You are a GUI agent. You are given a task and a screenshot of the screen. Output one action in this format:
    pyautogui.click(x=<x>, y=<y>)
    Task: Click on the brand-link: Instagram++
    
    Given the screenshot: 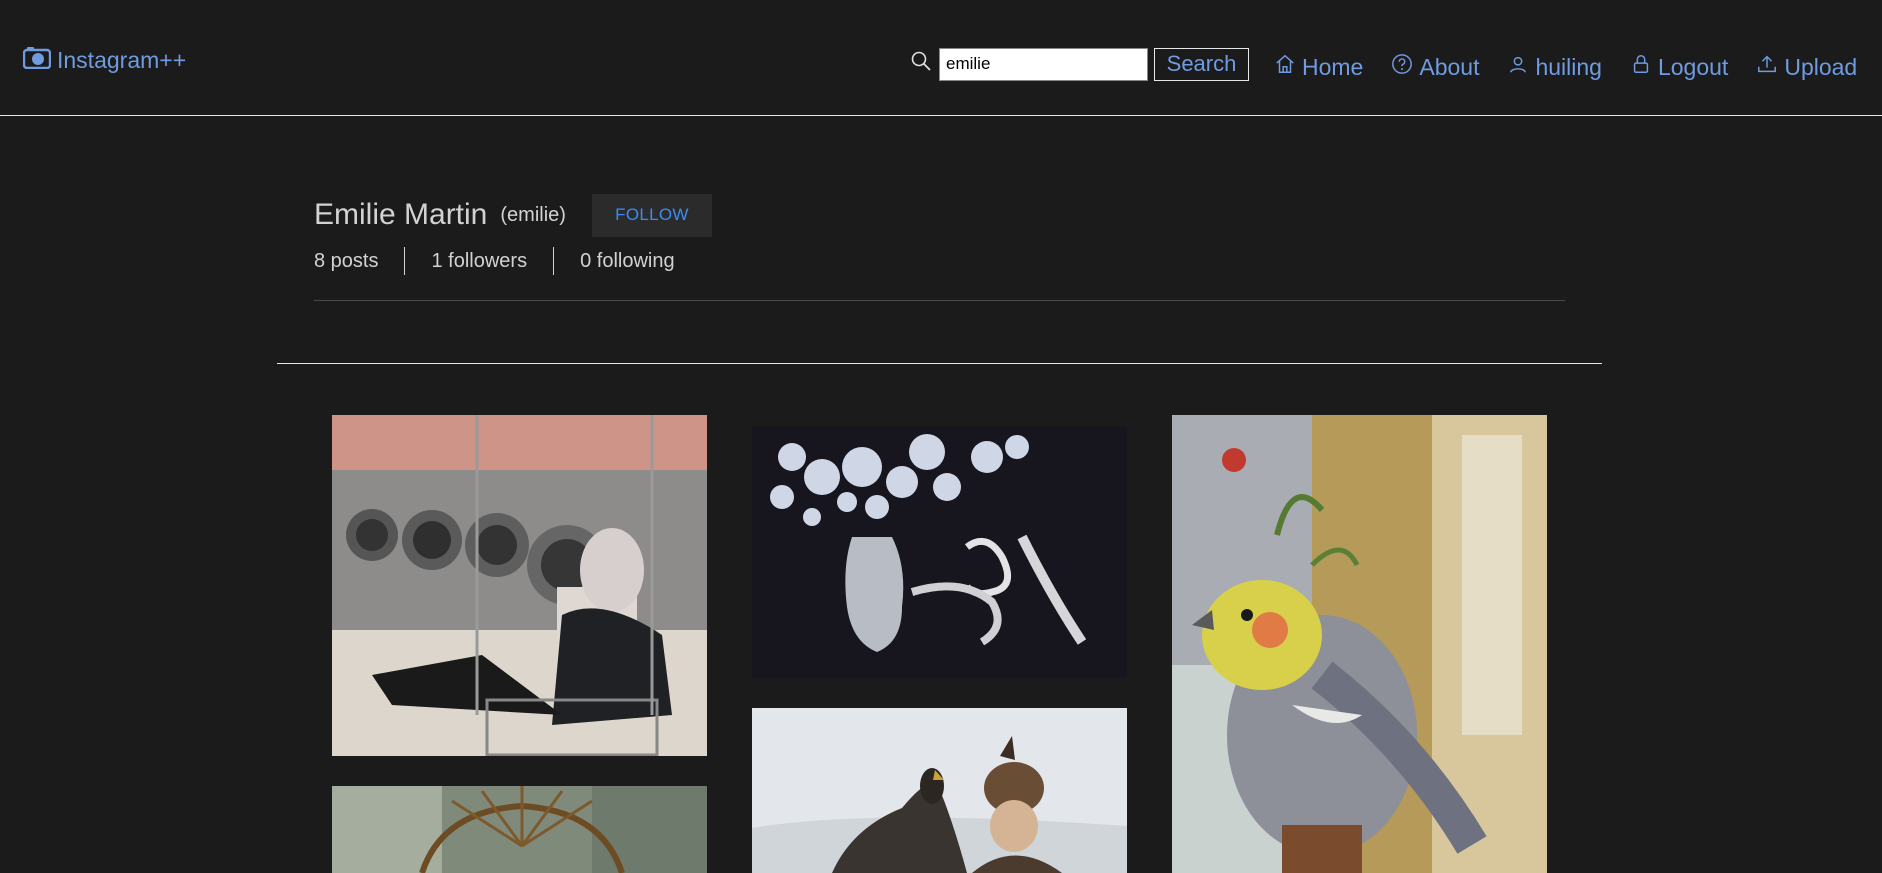 What is the action you would take?
    pyautogui.click(x=104, y=60)
    